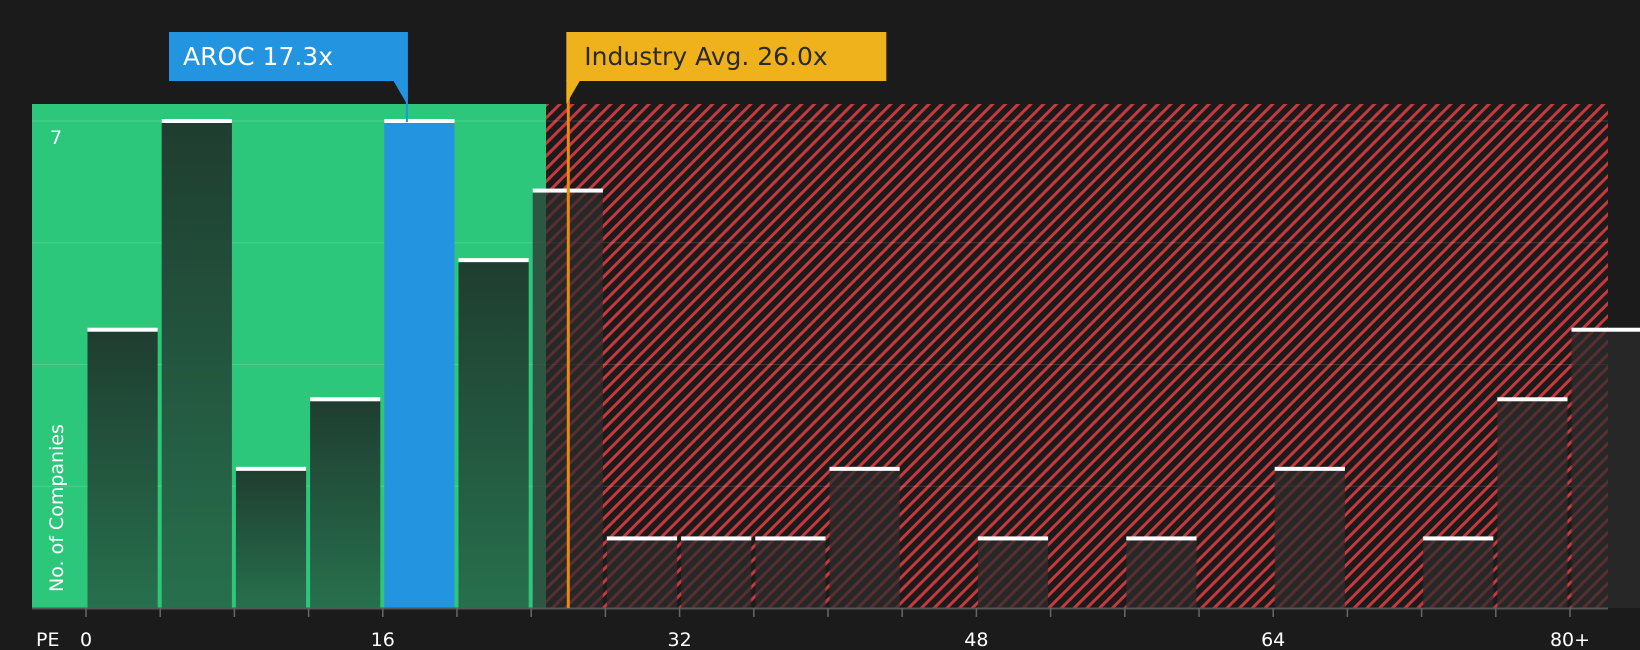 This screenshot has width=1640, height=650. Describe the element at coordinates (705, 56) in the screenshot. I see `industry-average-label: Industry Avg. 26.0x` at that location.